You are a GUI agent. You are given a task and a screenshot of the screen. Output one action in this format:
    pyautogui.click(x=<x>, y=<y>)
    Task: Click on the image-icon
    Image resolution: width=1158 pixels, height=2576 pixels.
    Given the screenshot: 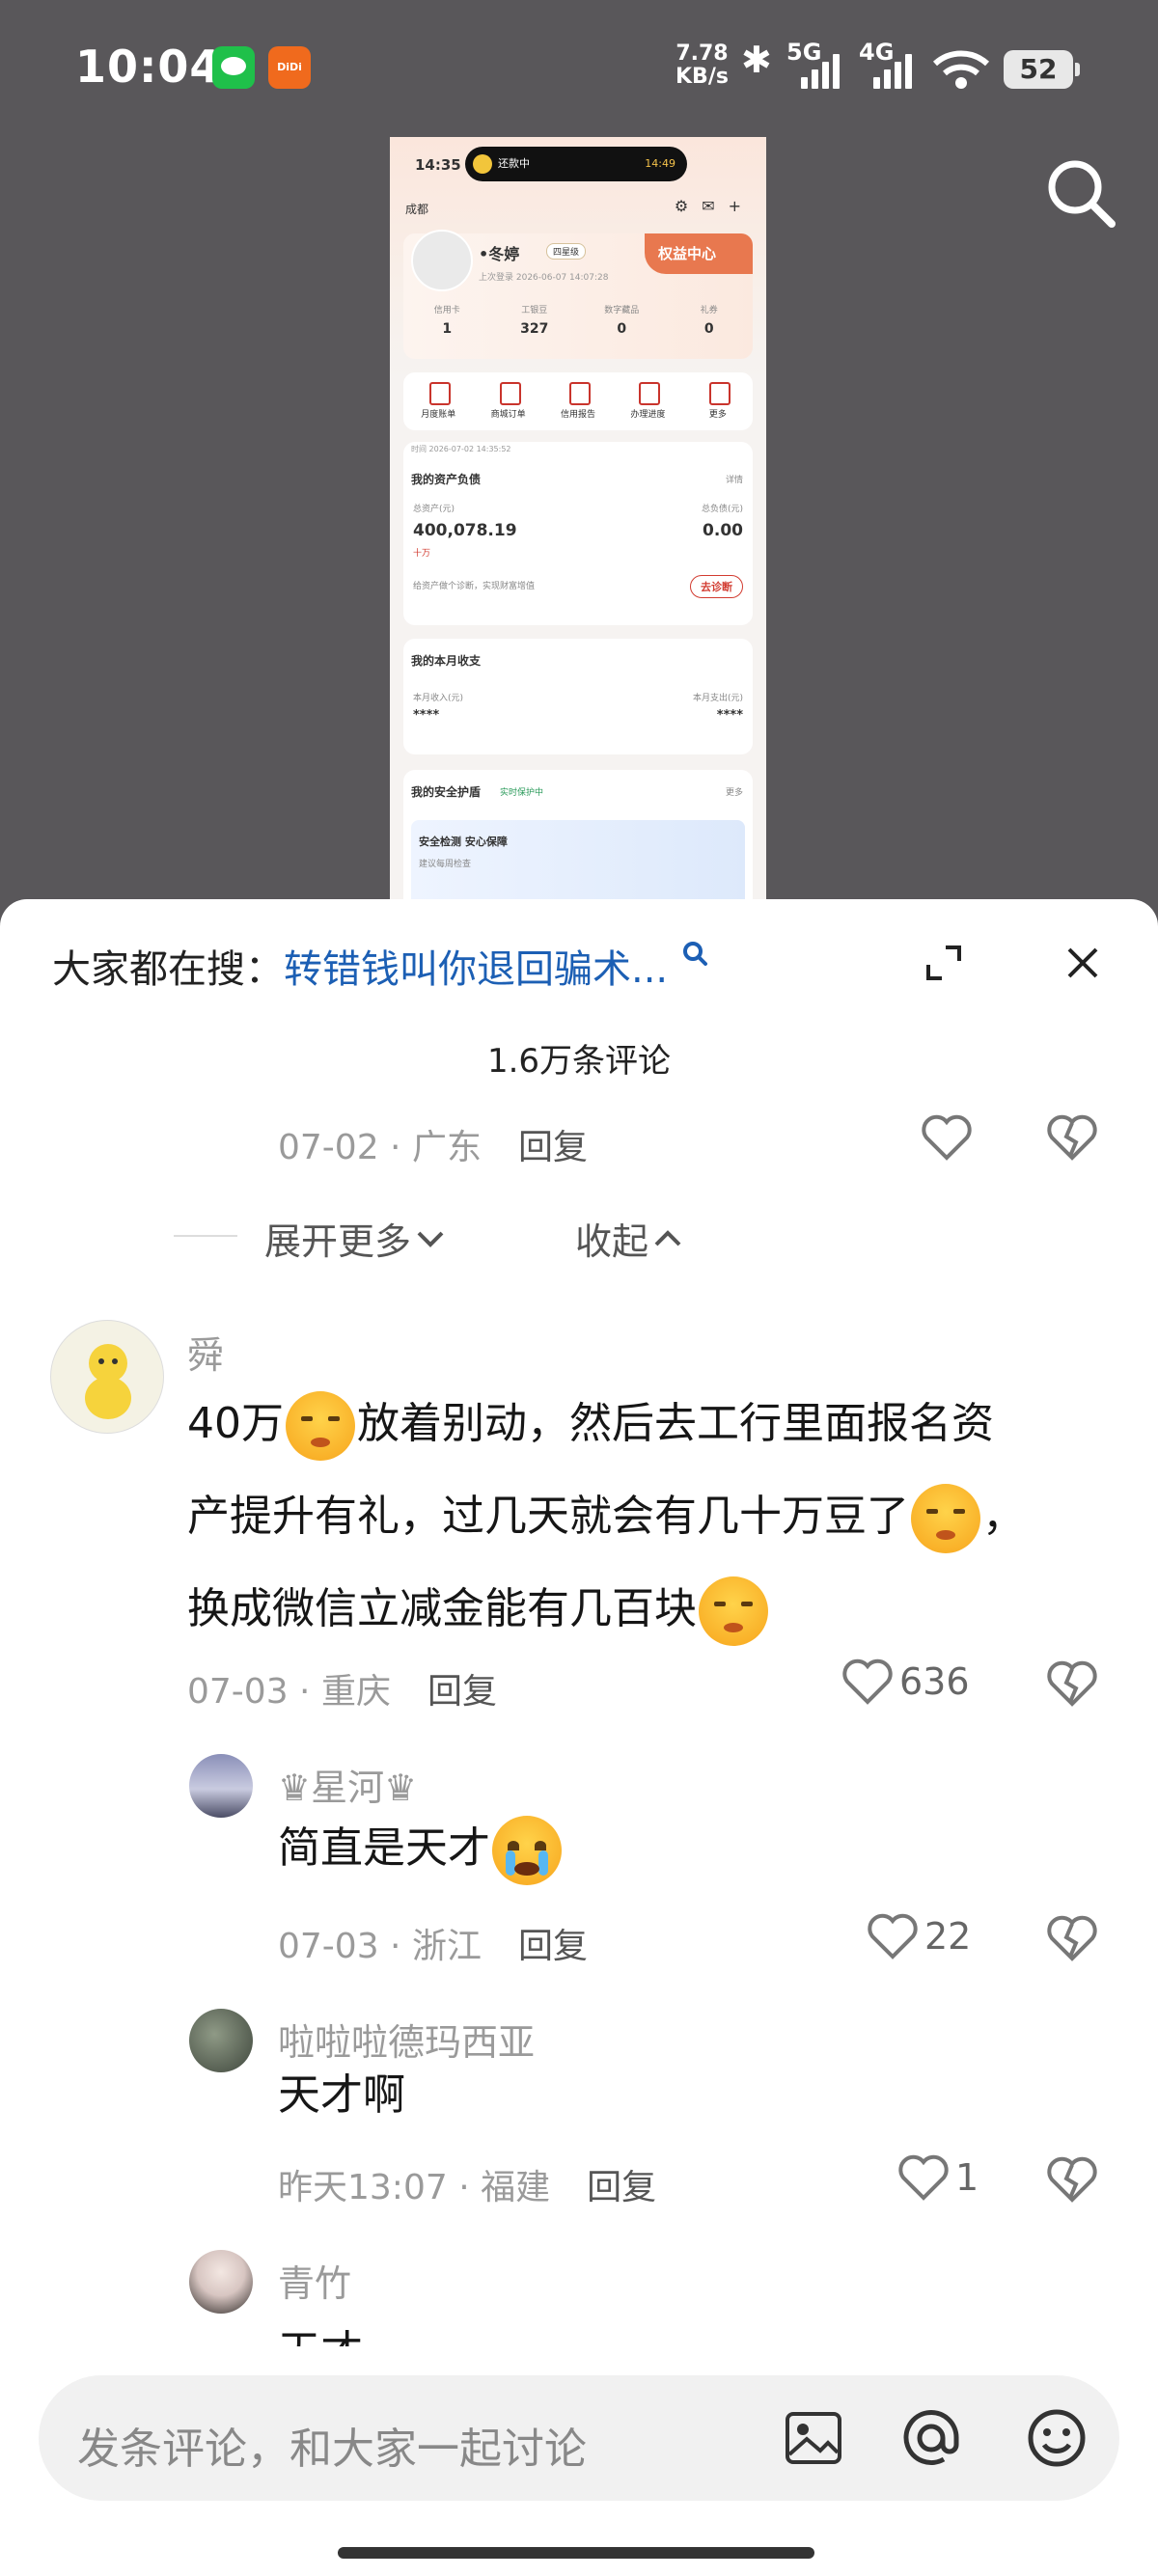 What is the action you would take?
    pyautogui.click(x=813, y=2438)
    